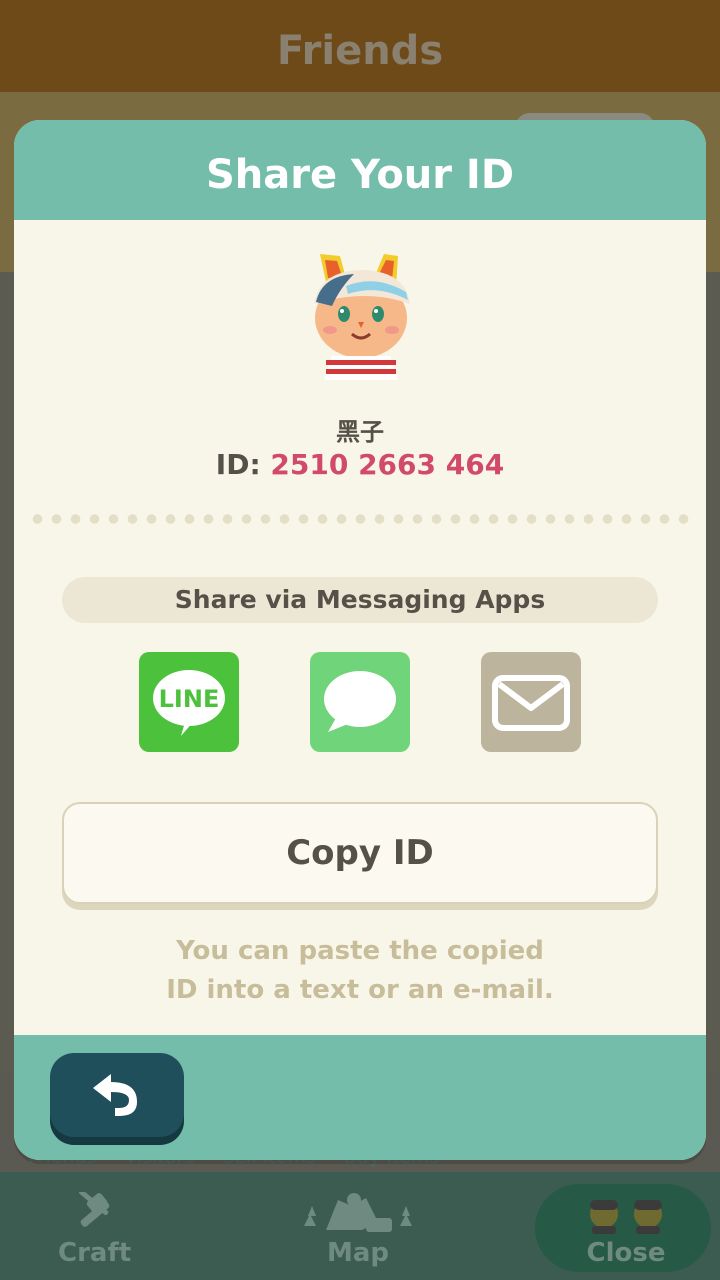 The image size is (720, 1280). What do you see at coordinates (360, 519) in the screenshot?
I see `dotted-divider` at bounding box center [360, 519].